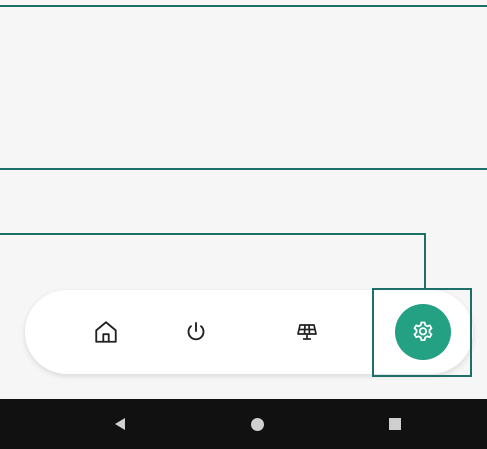 This screenshot has width=487, height=449. I want to click on nav-home-button, so click(106, 332).